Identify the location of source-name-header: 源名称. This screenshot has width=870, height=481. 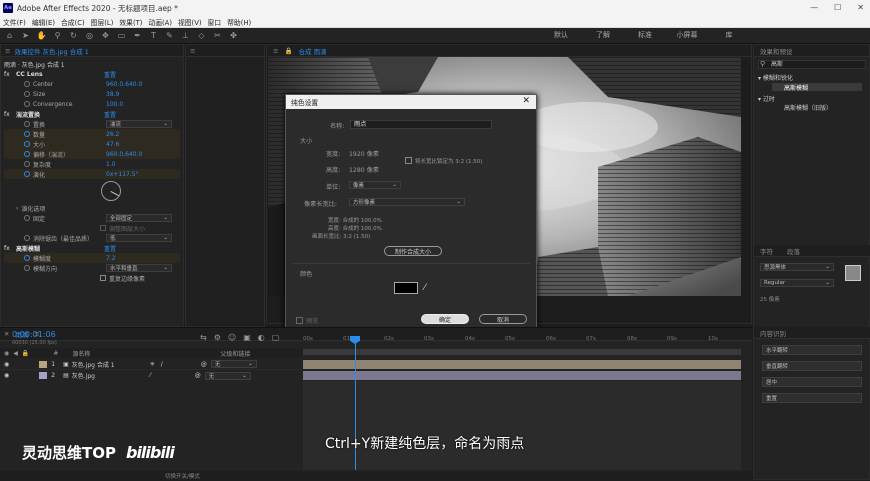
(81, 353).